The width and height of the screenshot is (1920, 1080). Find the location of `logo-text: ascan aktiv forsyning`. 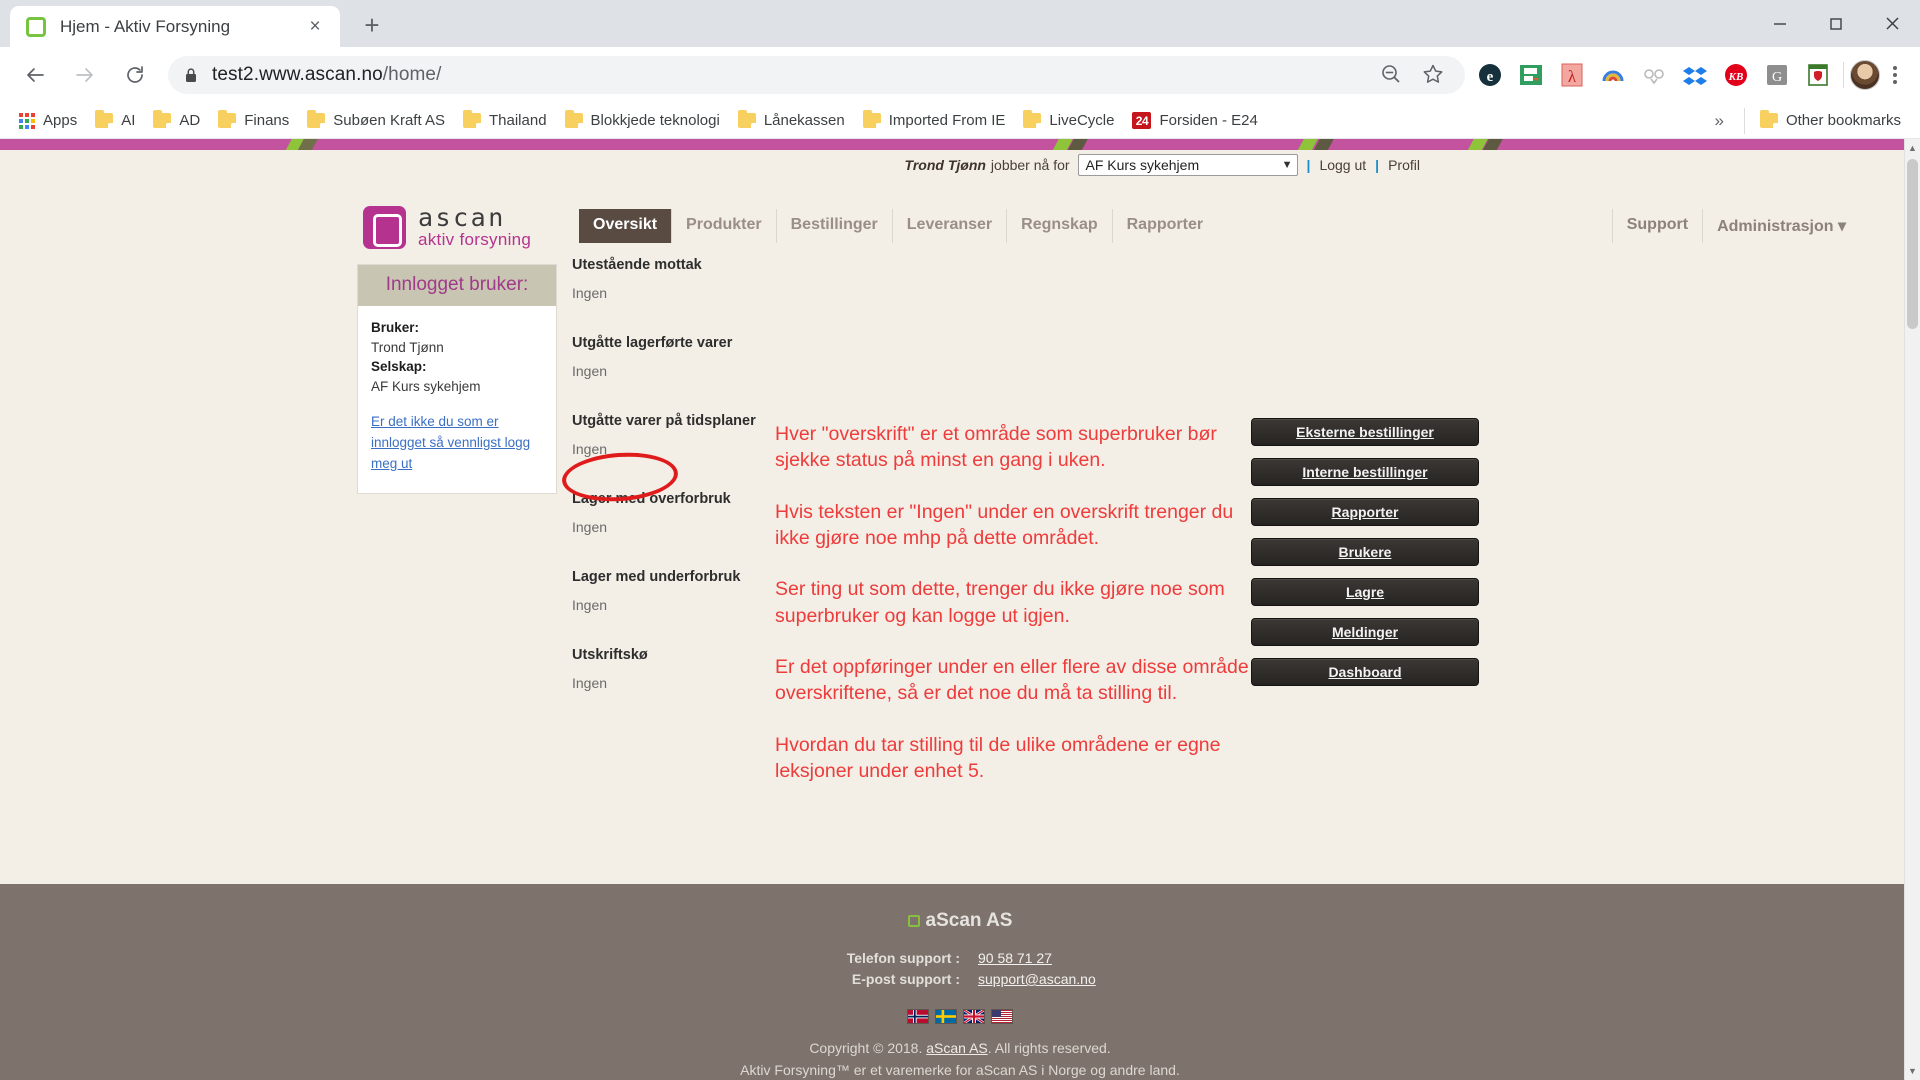

logo-text: ascan aktiv forsyning is located at coordinates (475, 227).